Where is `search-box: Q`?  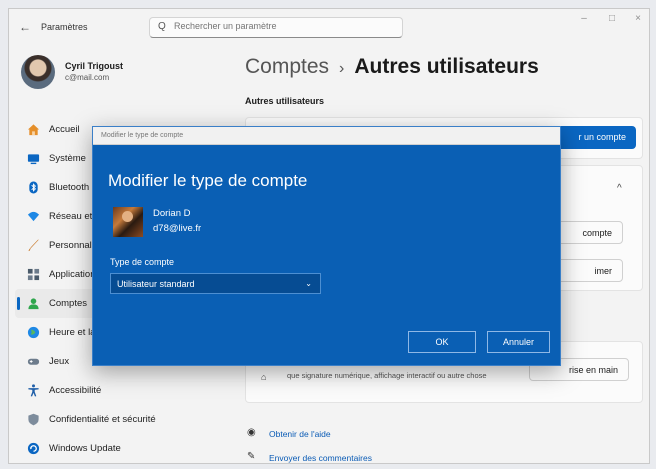
search-box: Q is located at coordinates (276, 27).